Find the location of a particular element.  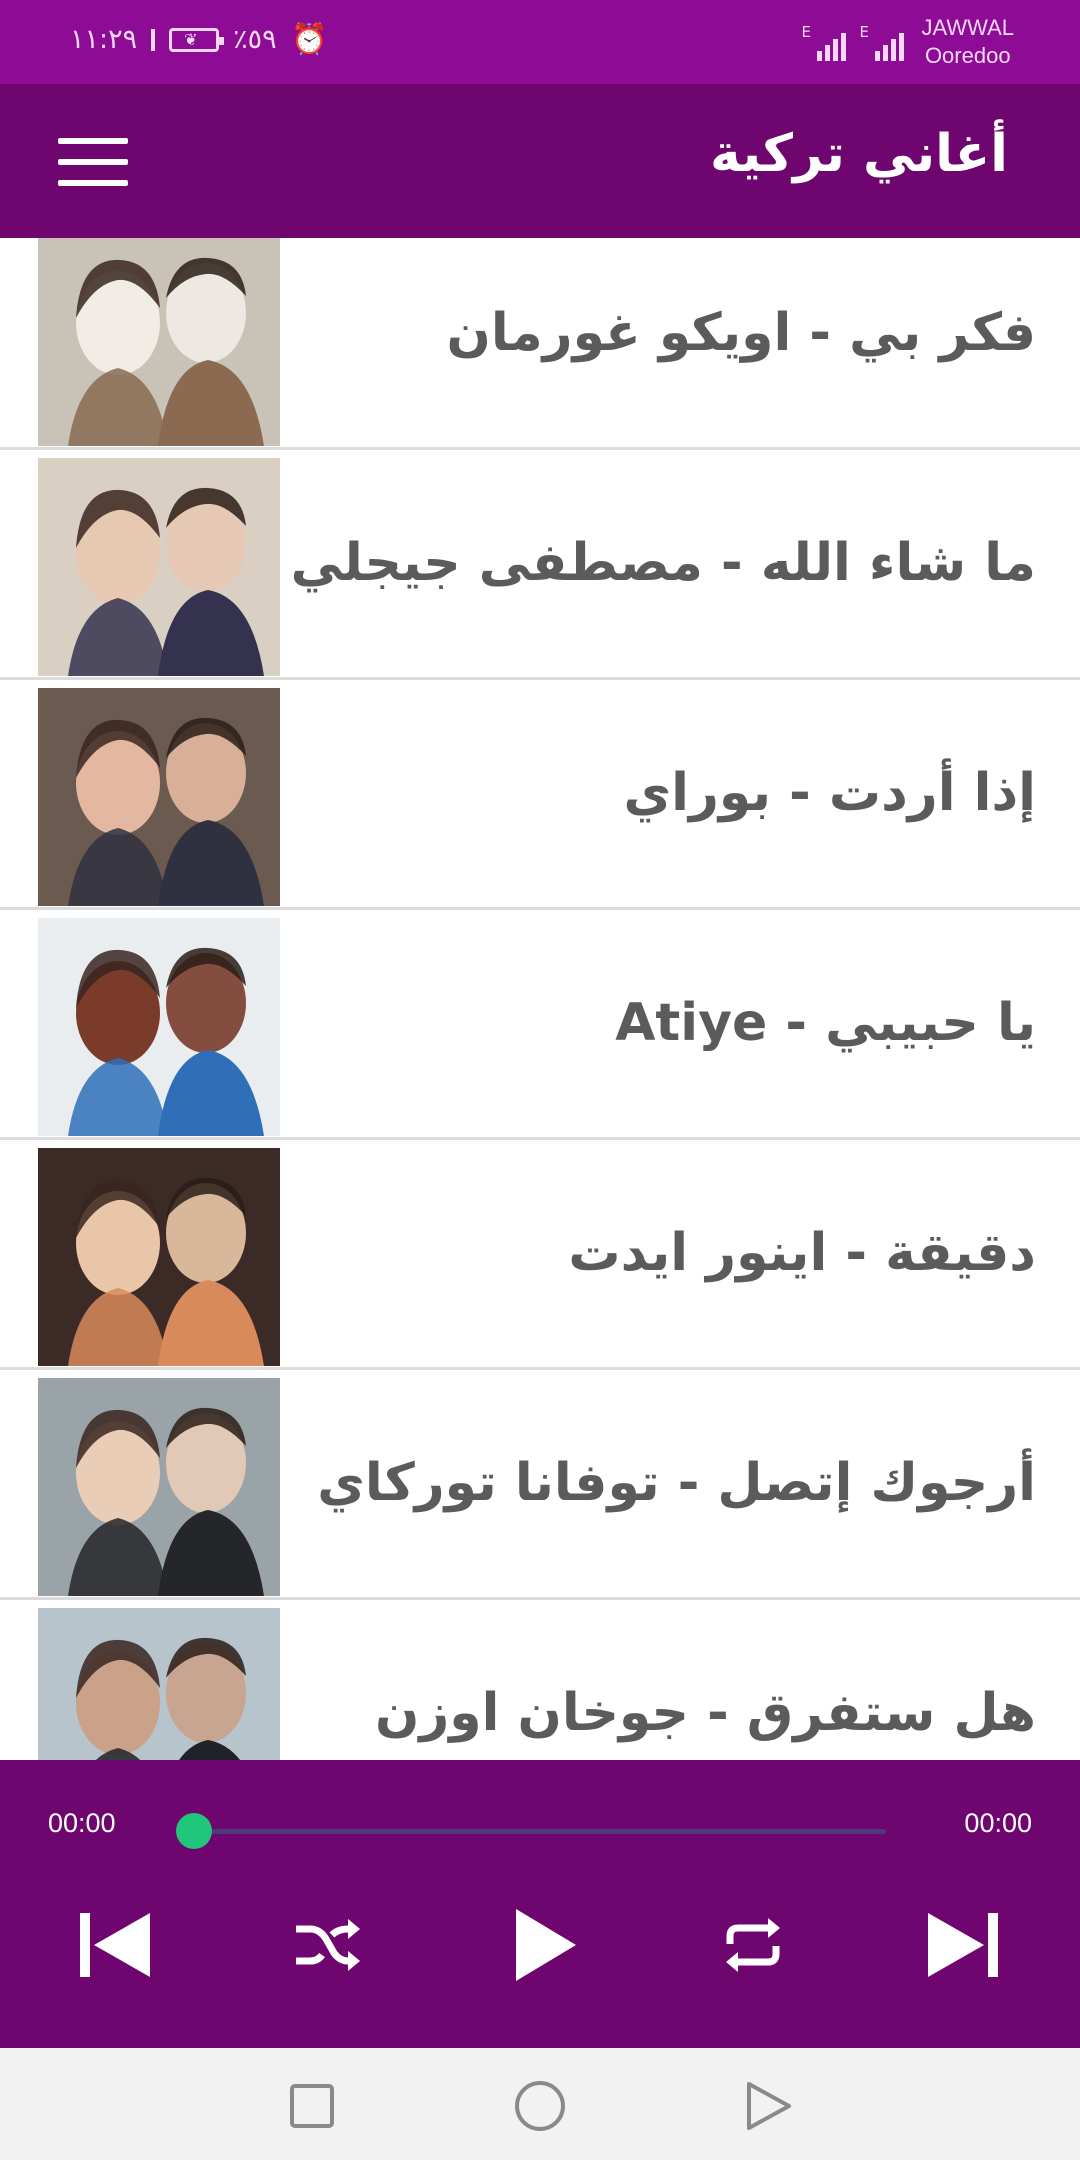

song-title: ما شاء الله - مصطفى جيجلي is located at coordinates (663, 563).